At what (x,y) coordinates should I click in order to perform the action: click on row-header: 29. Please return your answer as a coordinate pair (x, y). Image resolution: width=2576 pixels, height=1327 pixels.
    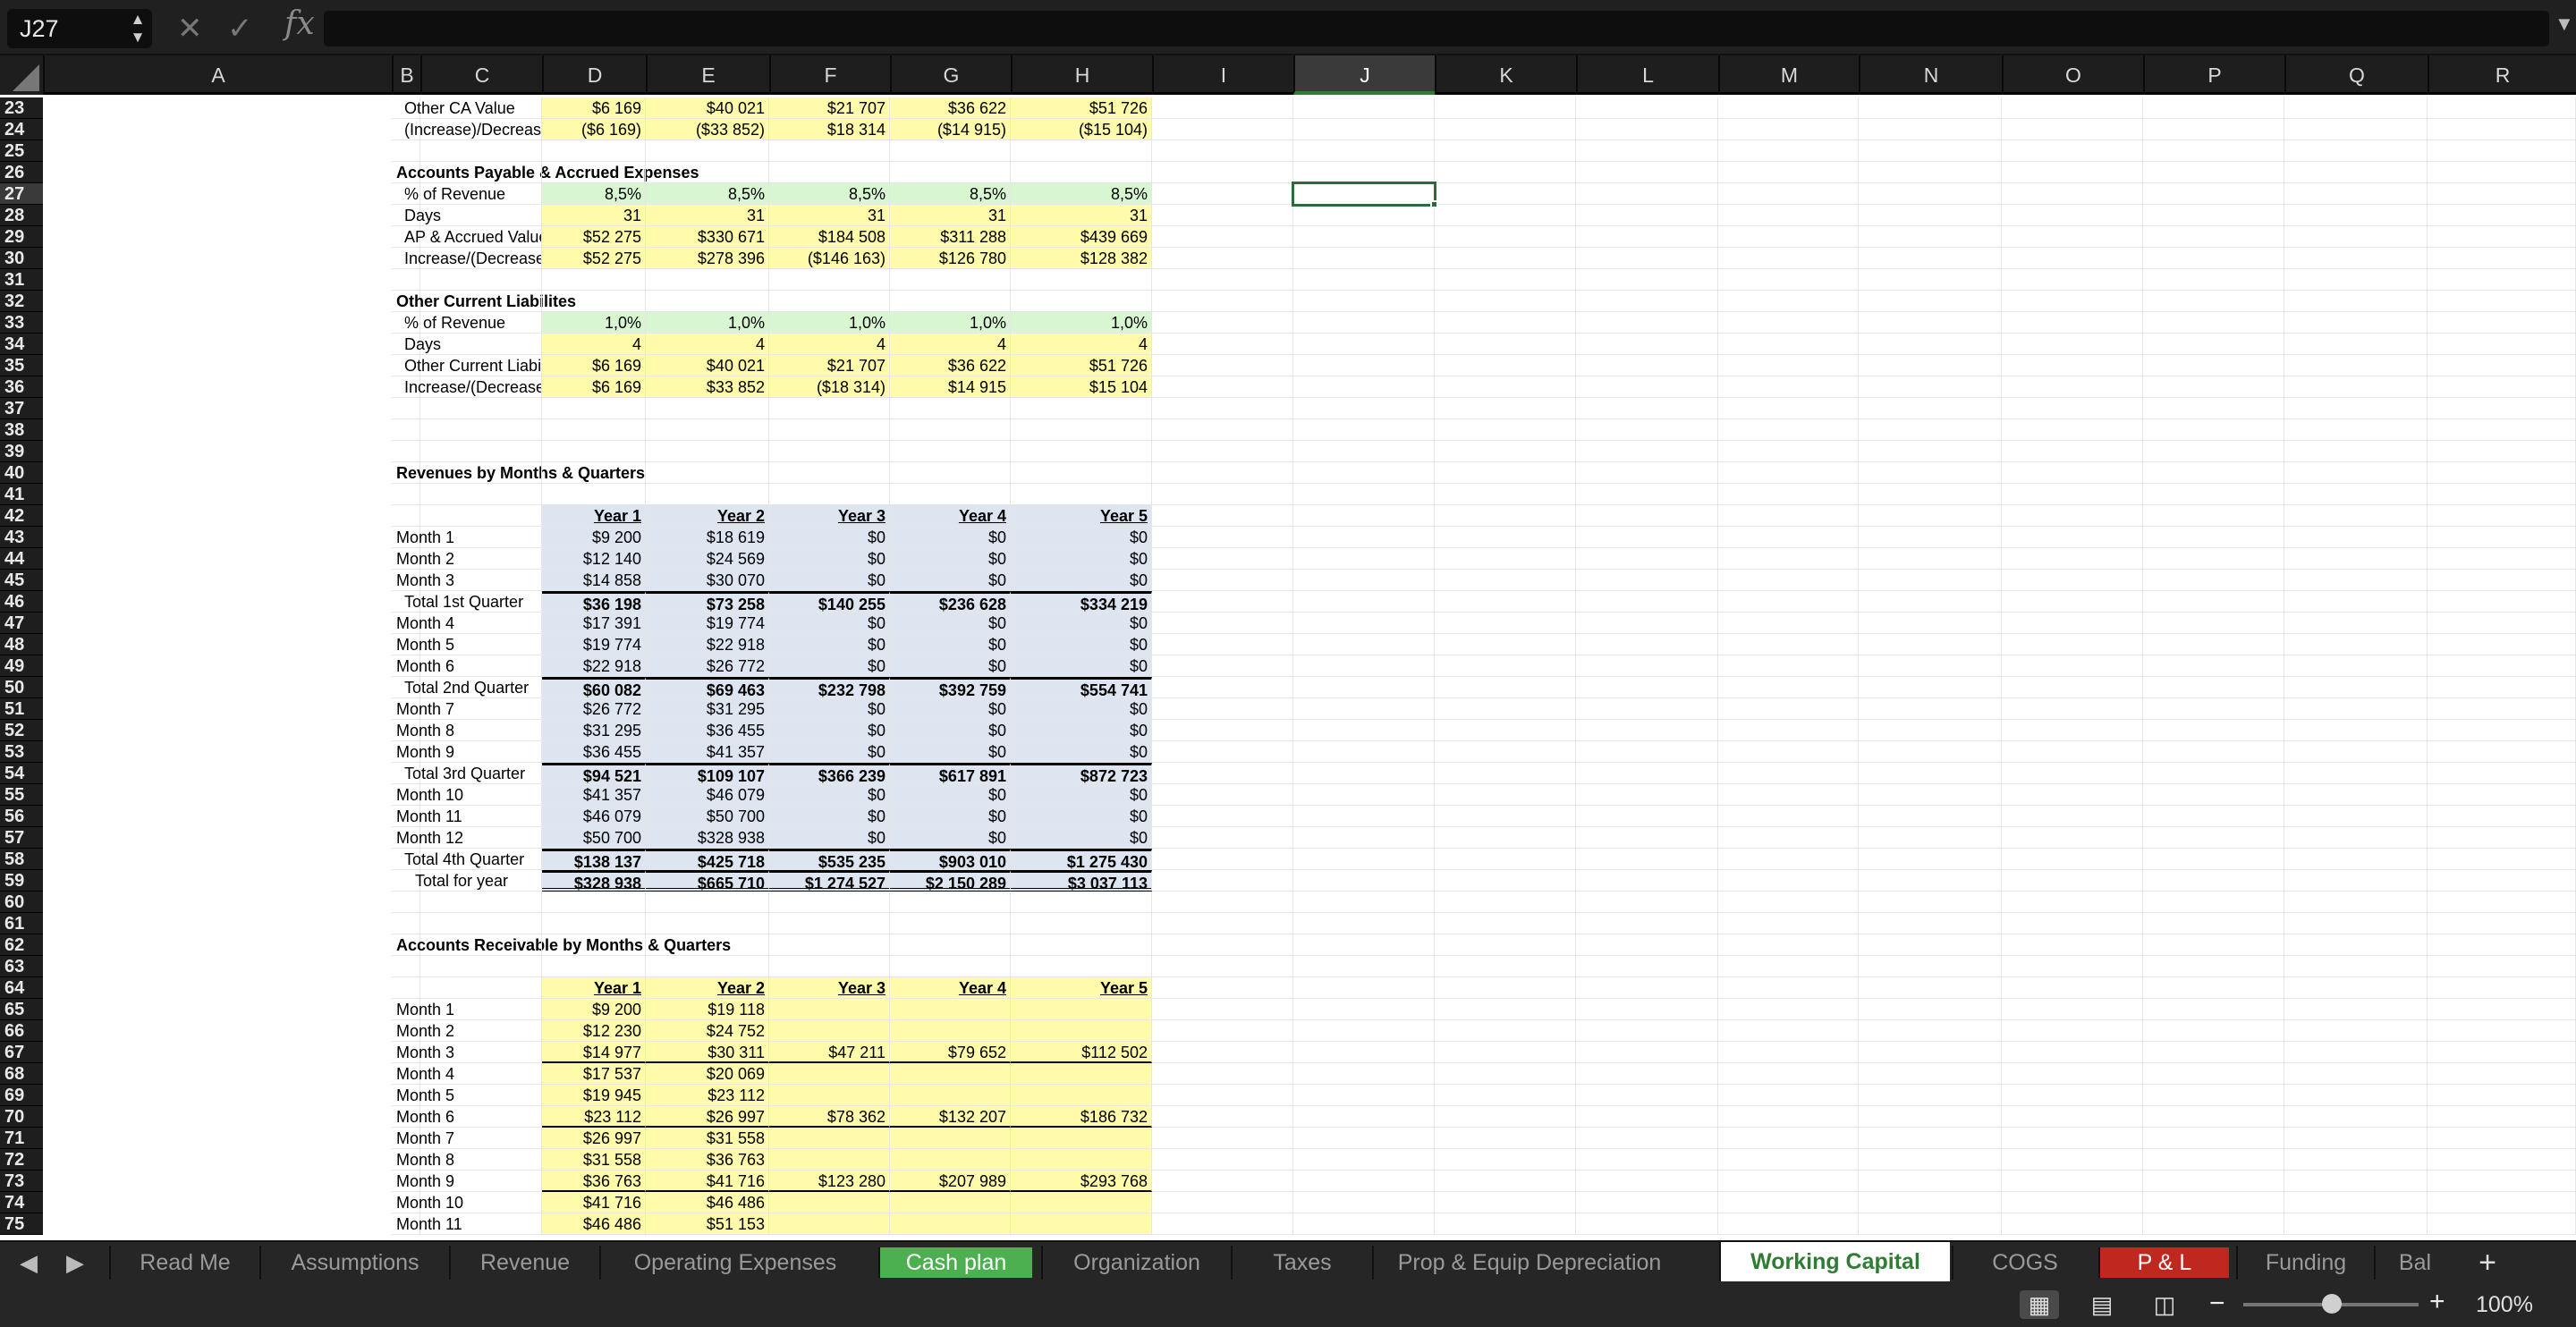
    Looking at the image, I should click on (21, 237).